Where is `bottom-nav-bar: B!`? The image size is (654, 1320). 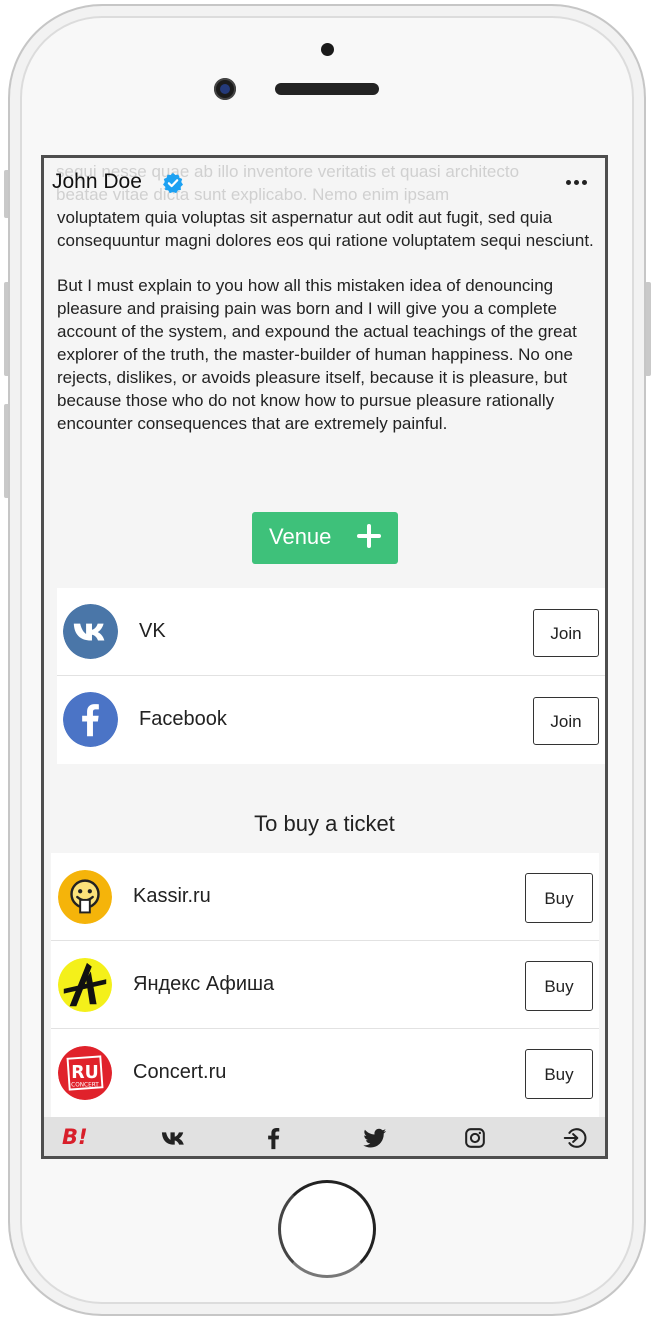
bottom-nav-bar: B! is located at coordinates (324, 1136).